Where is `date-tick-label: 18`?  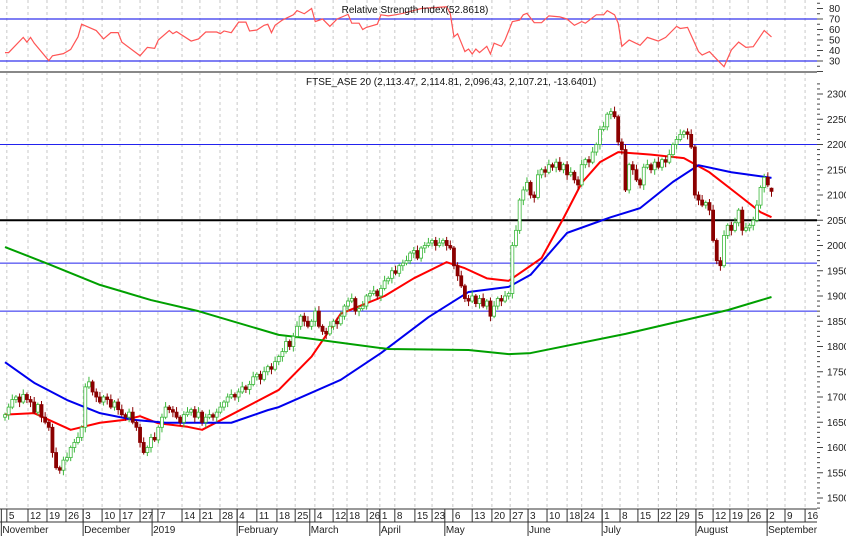
date-tick-label: 18 is located at coordinates (285, 516).